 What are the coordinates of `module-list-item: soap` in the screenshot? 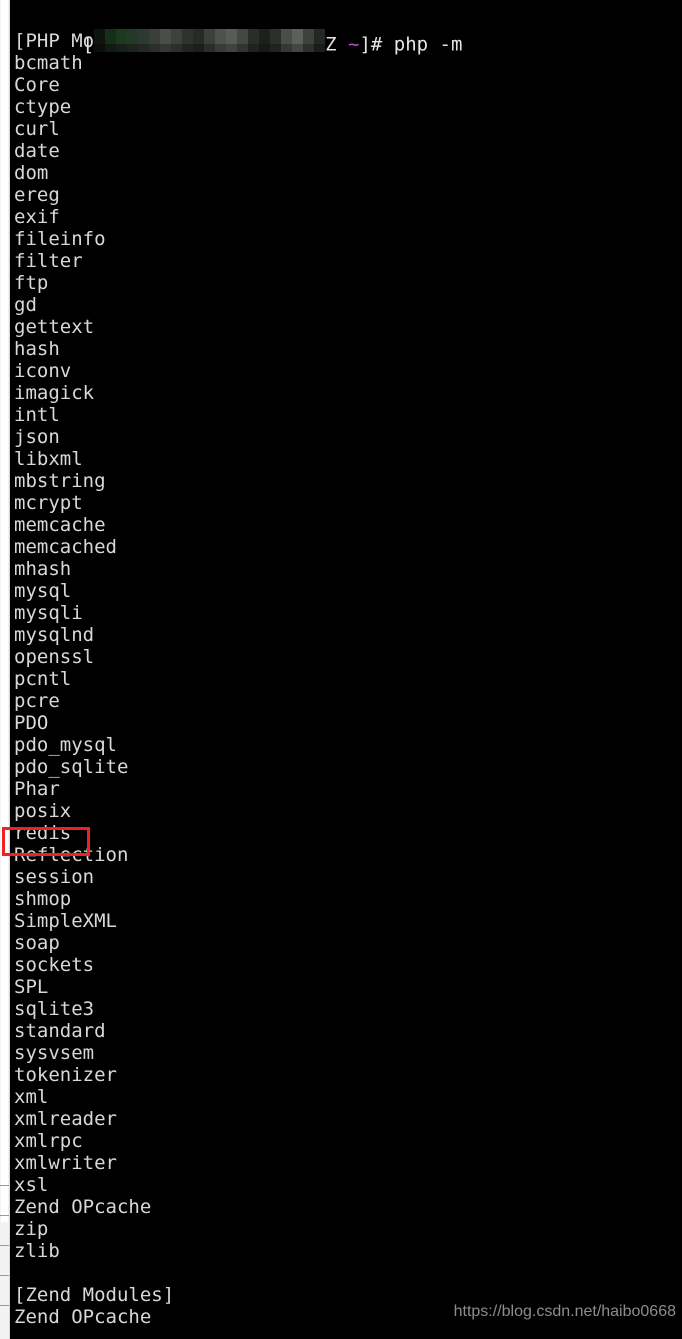 It's located at (37, 943).